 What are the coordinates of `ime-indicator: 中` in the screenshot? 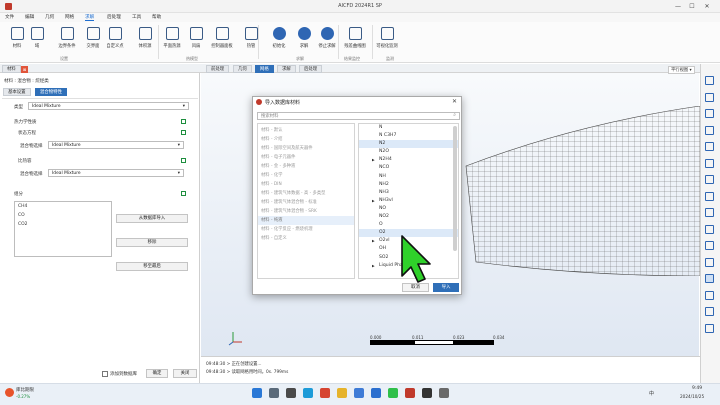 It's located at (651, 393).